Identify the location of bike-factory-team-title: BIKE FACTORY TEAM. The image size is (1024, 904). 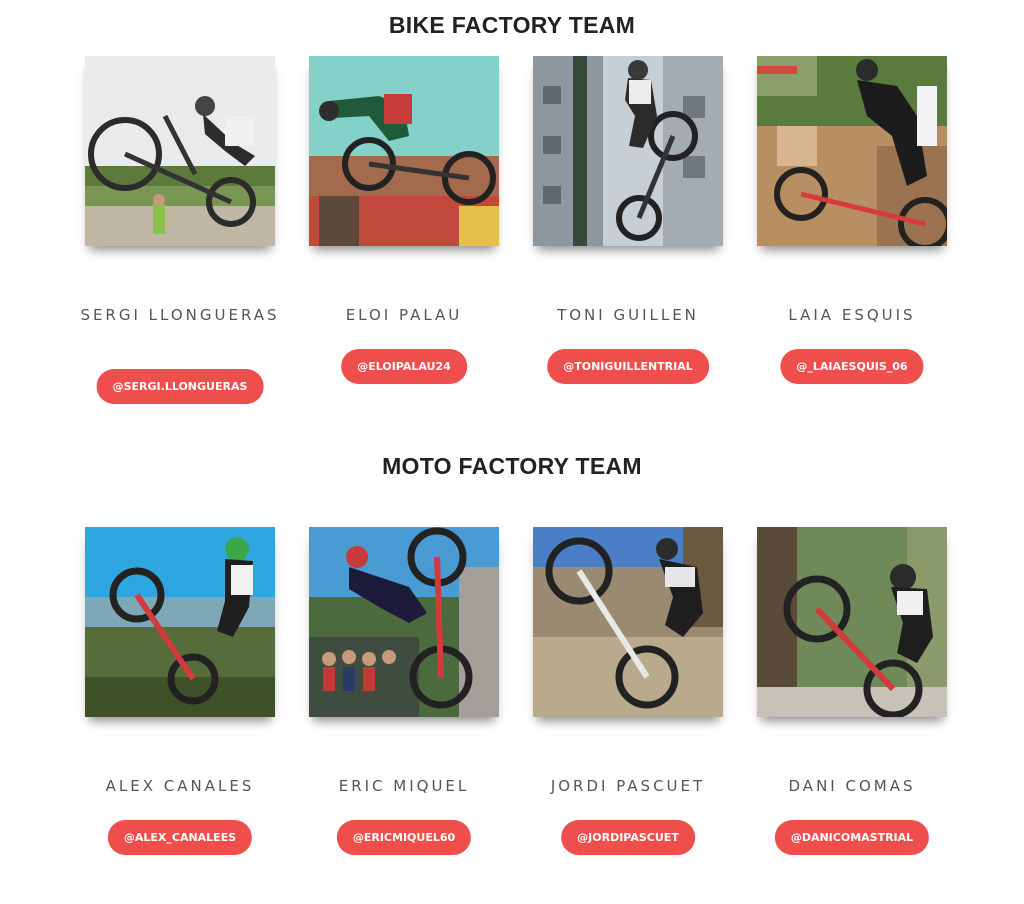
(512, 25).